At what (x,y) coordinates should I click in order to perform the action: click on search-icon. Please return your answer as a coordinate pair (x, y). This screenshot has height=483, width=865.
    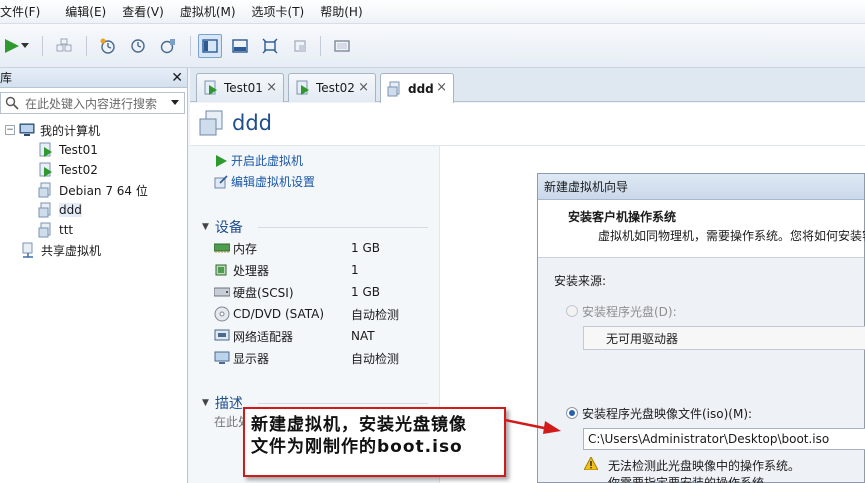
    Looking at the image, I should click on (12, 103).